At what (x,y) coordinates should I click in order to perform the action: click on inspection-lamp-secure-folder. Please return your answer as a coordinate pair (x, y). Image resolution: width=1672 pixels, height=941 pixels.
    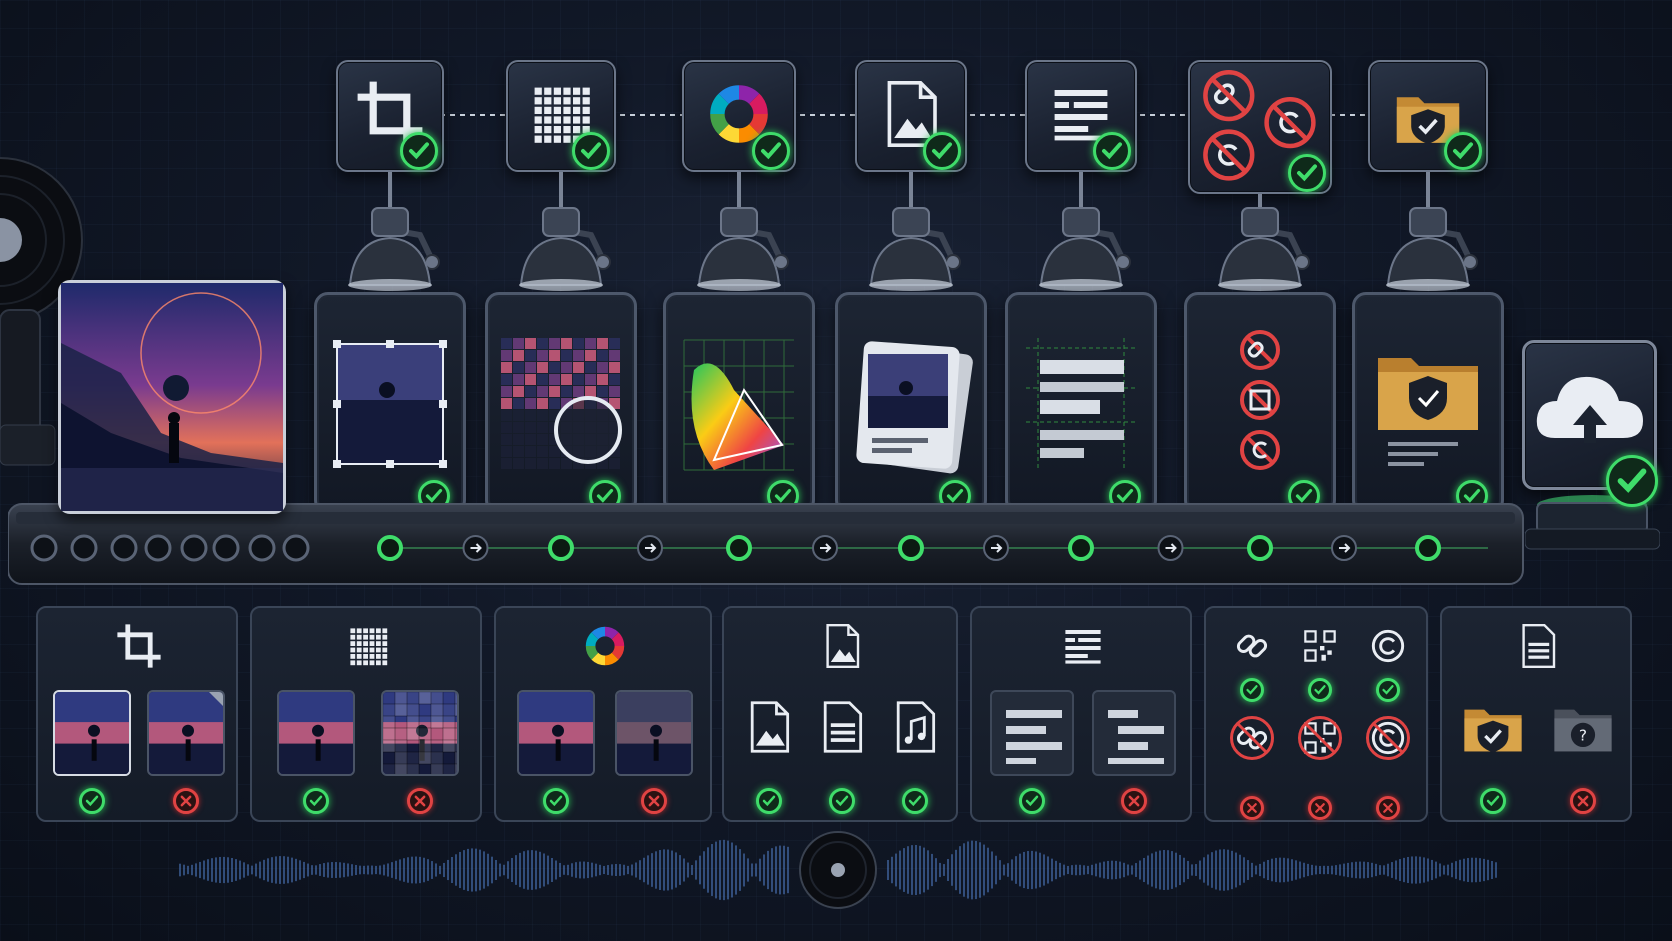
    Looking at the image, I should click on (1432, 231).